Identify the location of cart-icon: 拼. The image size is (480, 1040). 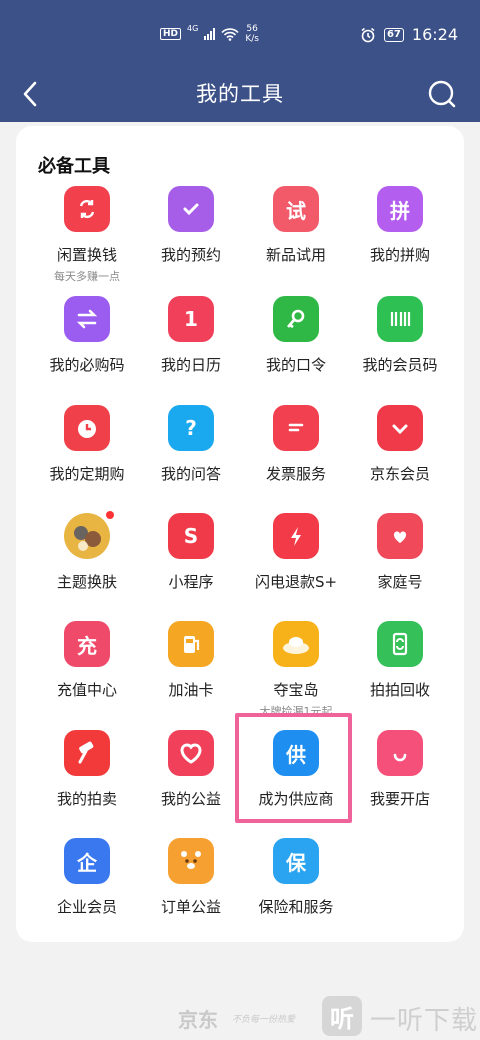
(400, 209).